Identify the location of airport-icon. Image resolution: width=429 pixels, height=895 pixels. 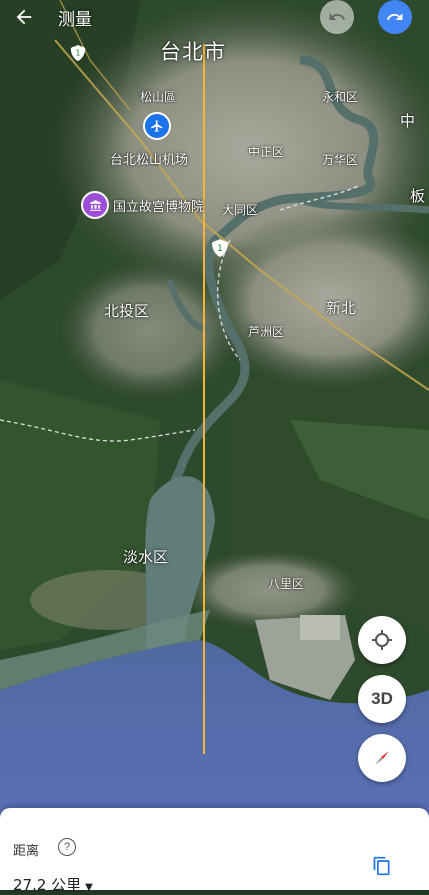
(157, 126).